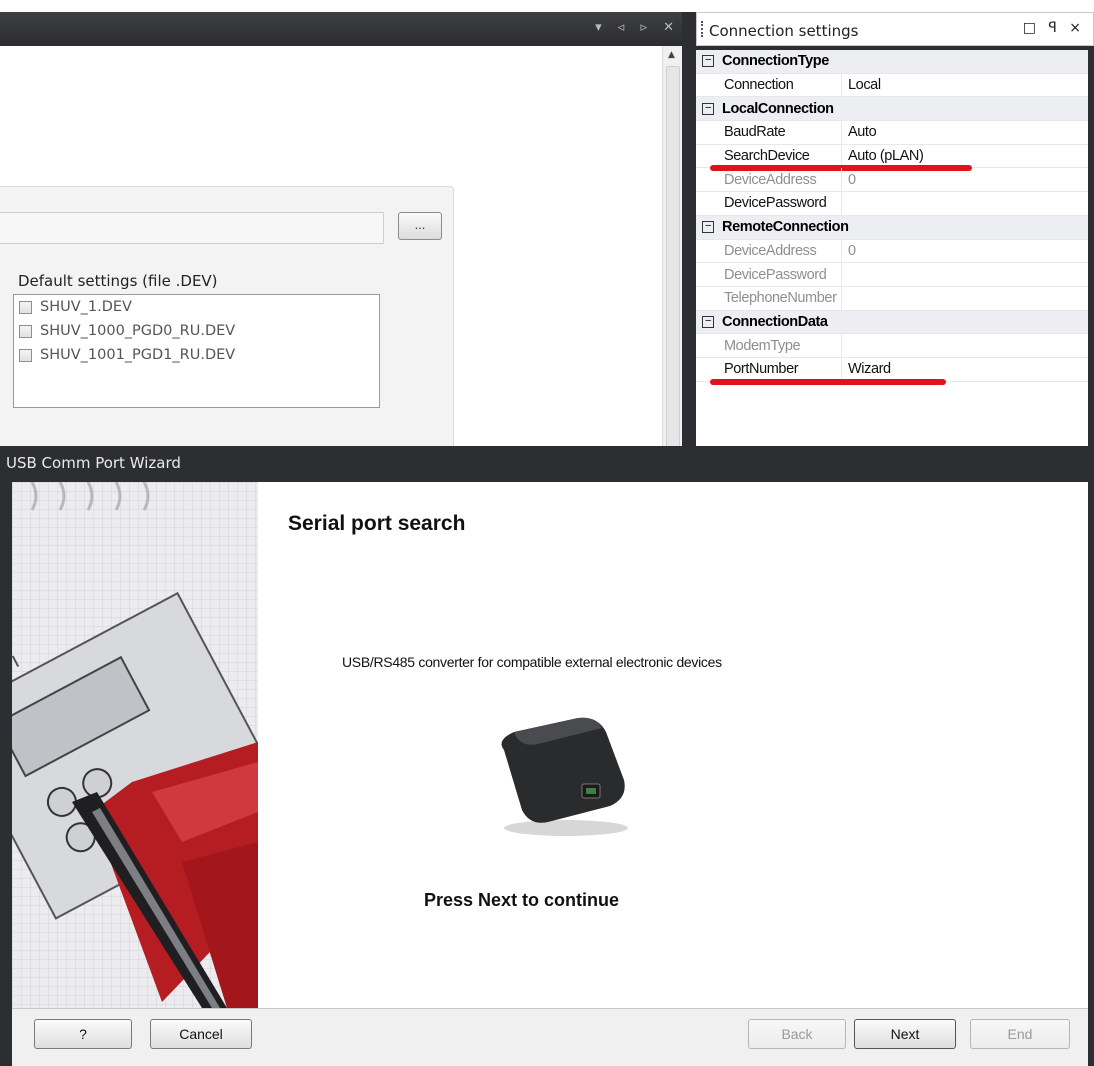  Describe the element at coordinates (86, 307) in the screenshot. I see `file-name: SHUV_1.DEV` at that location.